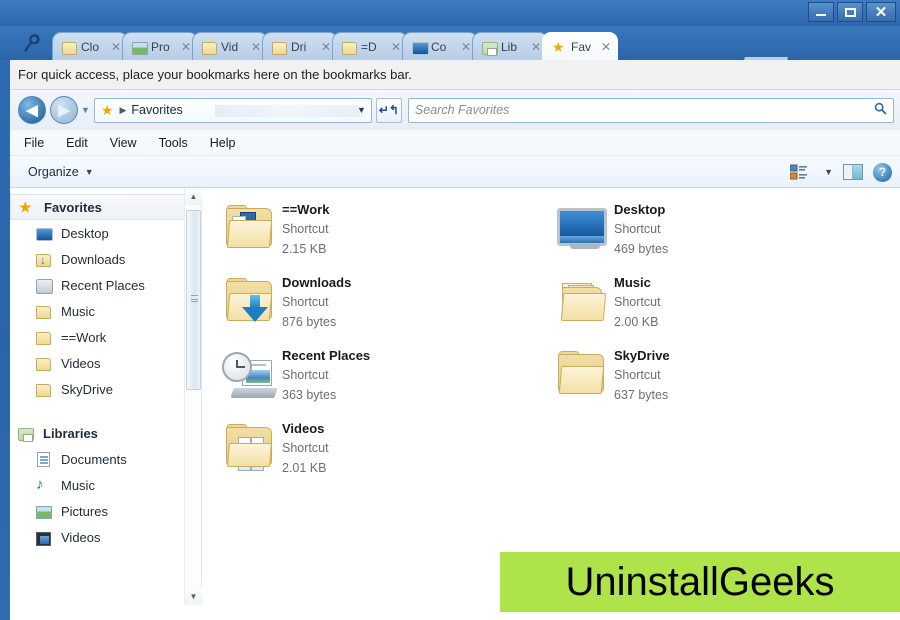 Image resolution: width=900 pixels, height=620 pixels. Describe the element at coordinates (105, 207) in the screenshot. I see `sidebar-item-favorites: ★ Favorites` at that location.